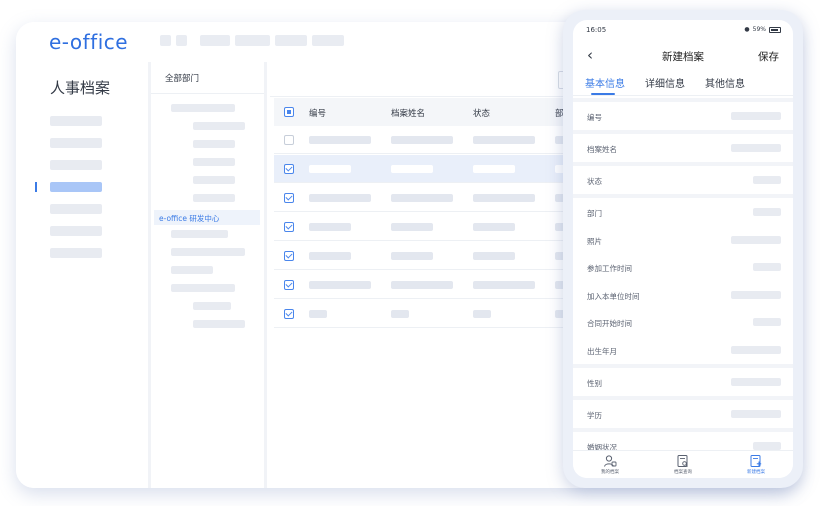  What do you see at coordinates (683, 295) in the screenshot?
I see `form-field: 加入本单位时间` at bounding box center [683, 295].